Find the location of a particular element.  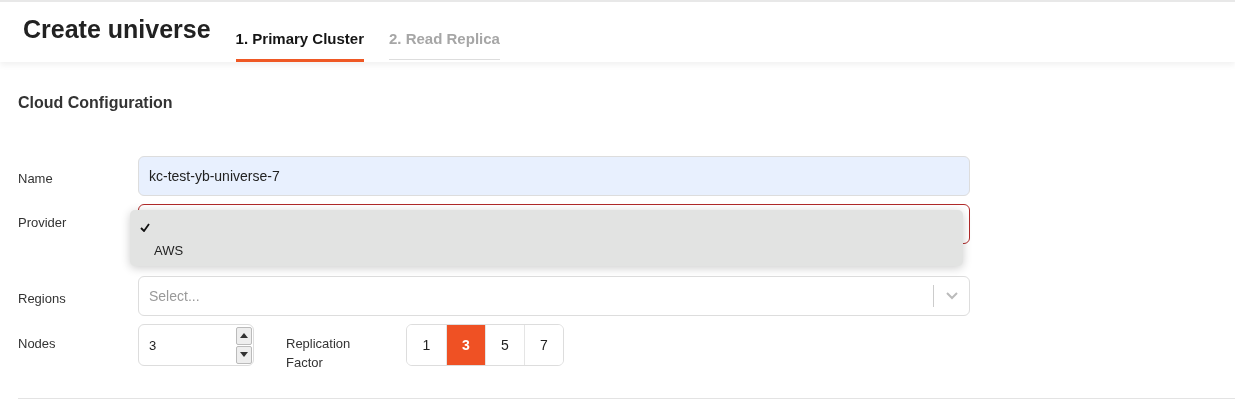

name-field: kc-test-yb-universe-7 is located at coordinates (554, 176).